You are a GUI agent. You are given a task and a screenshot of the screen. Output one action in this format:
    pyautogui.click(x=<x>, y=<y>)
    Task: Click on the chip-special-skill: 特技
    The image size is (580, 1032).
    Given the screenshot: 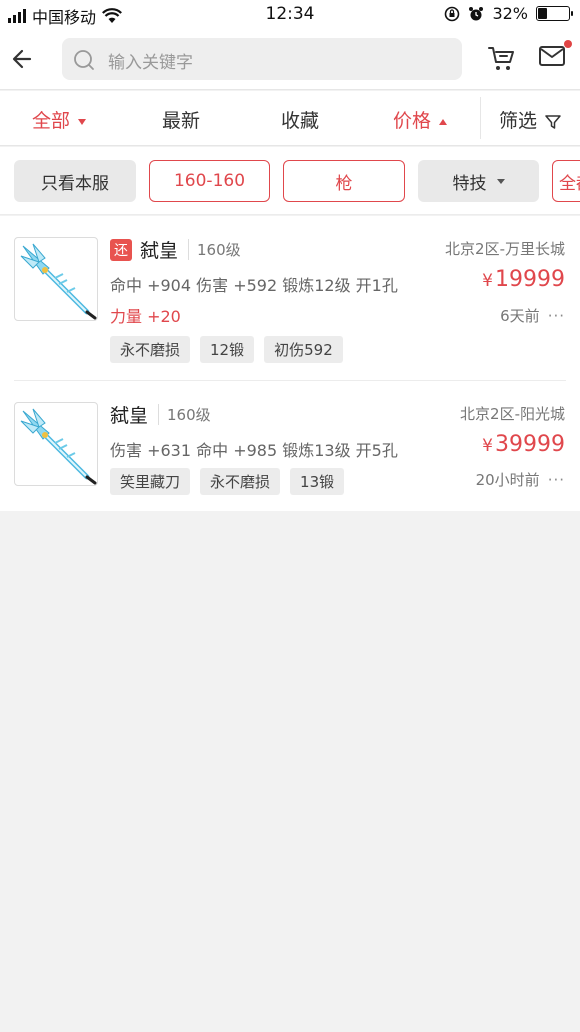 What is the action you would take?
    pyautogui.click(x=478, y=181)
    